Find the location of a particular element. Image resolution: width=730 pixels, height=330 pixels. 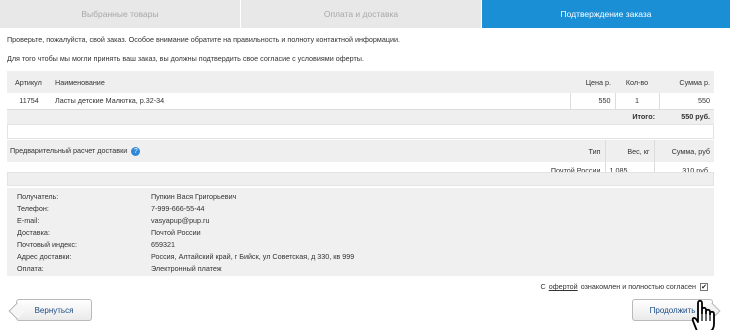

email-label: E-mail: is located at coordinates (28, 220).